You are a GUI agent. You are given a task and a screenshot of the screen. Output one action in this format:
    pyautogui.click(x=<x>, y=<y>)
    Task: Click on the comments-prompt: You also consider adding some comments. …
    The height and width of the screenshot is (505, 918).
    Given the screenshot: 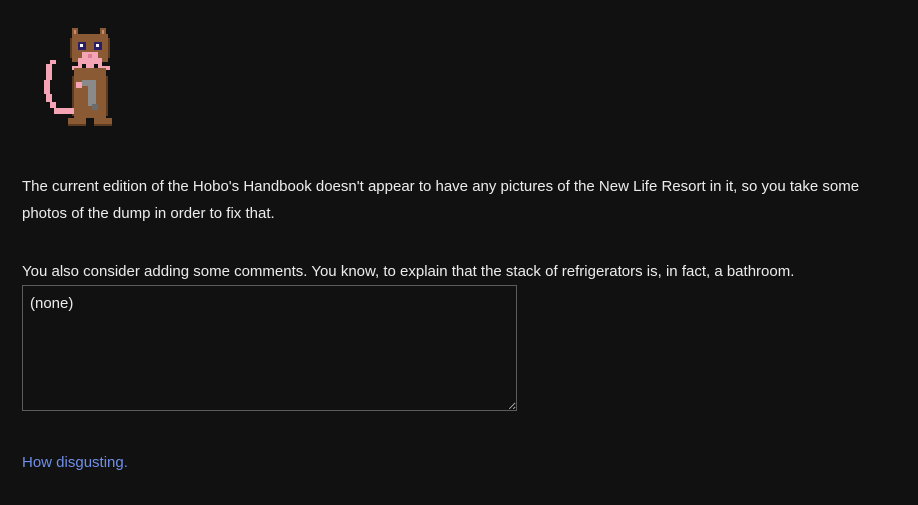 What is the action you would take?
    pyautogui.click(x=408, y=271)
    